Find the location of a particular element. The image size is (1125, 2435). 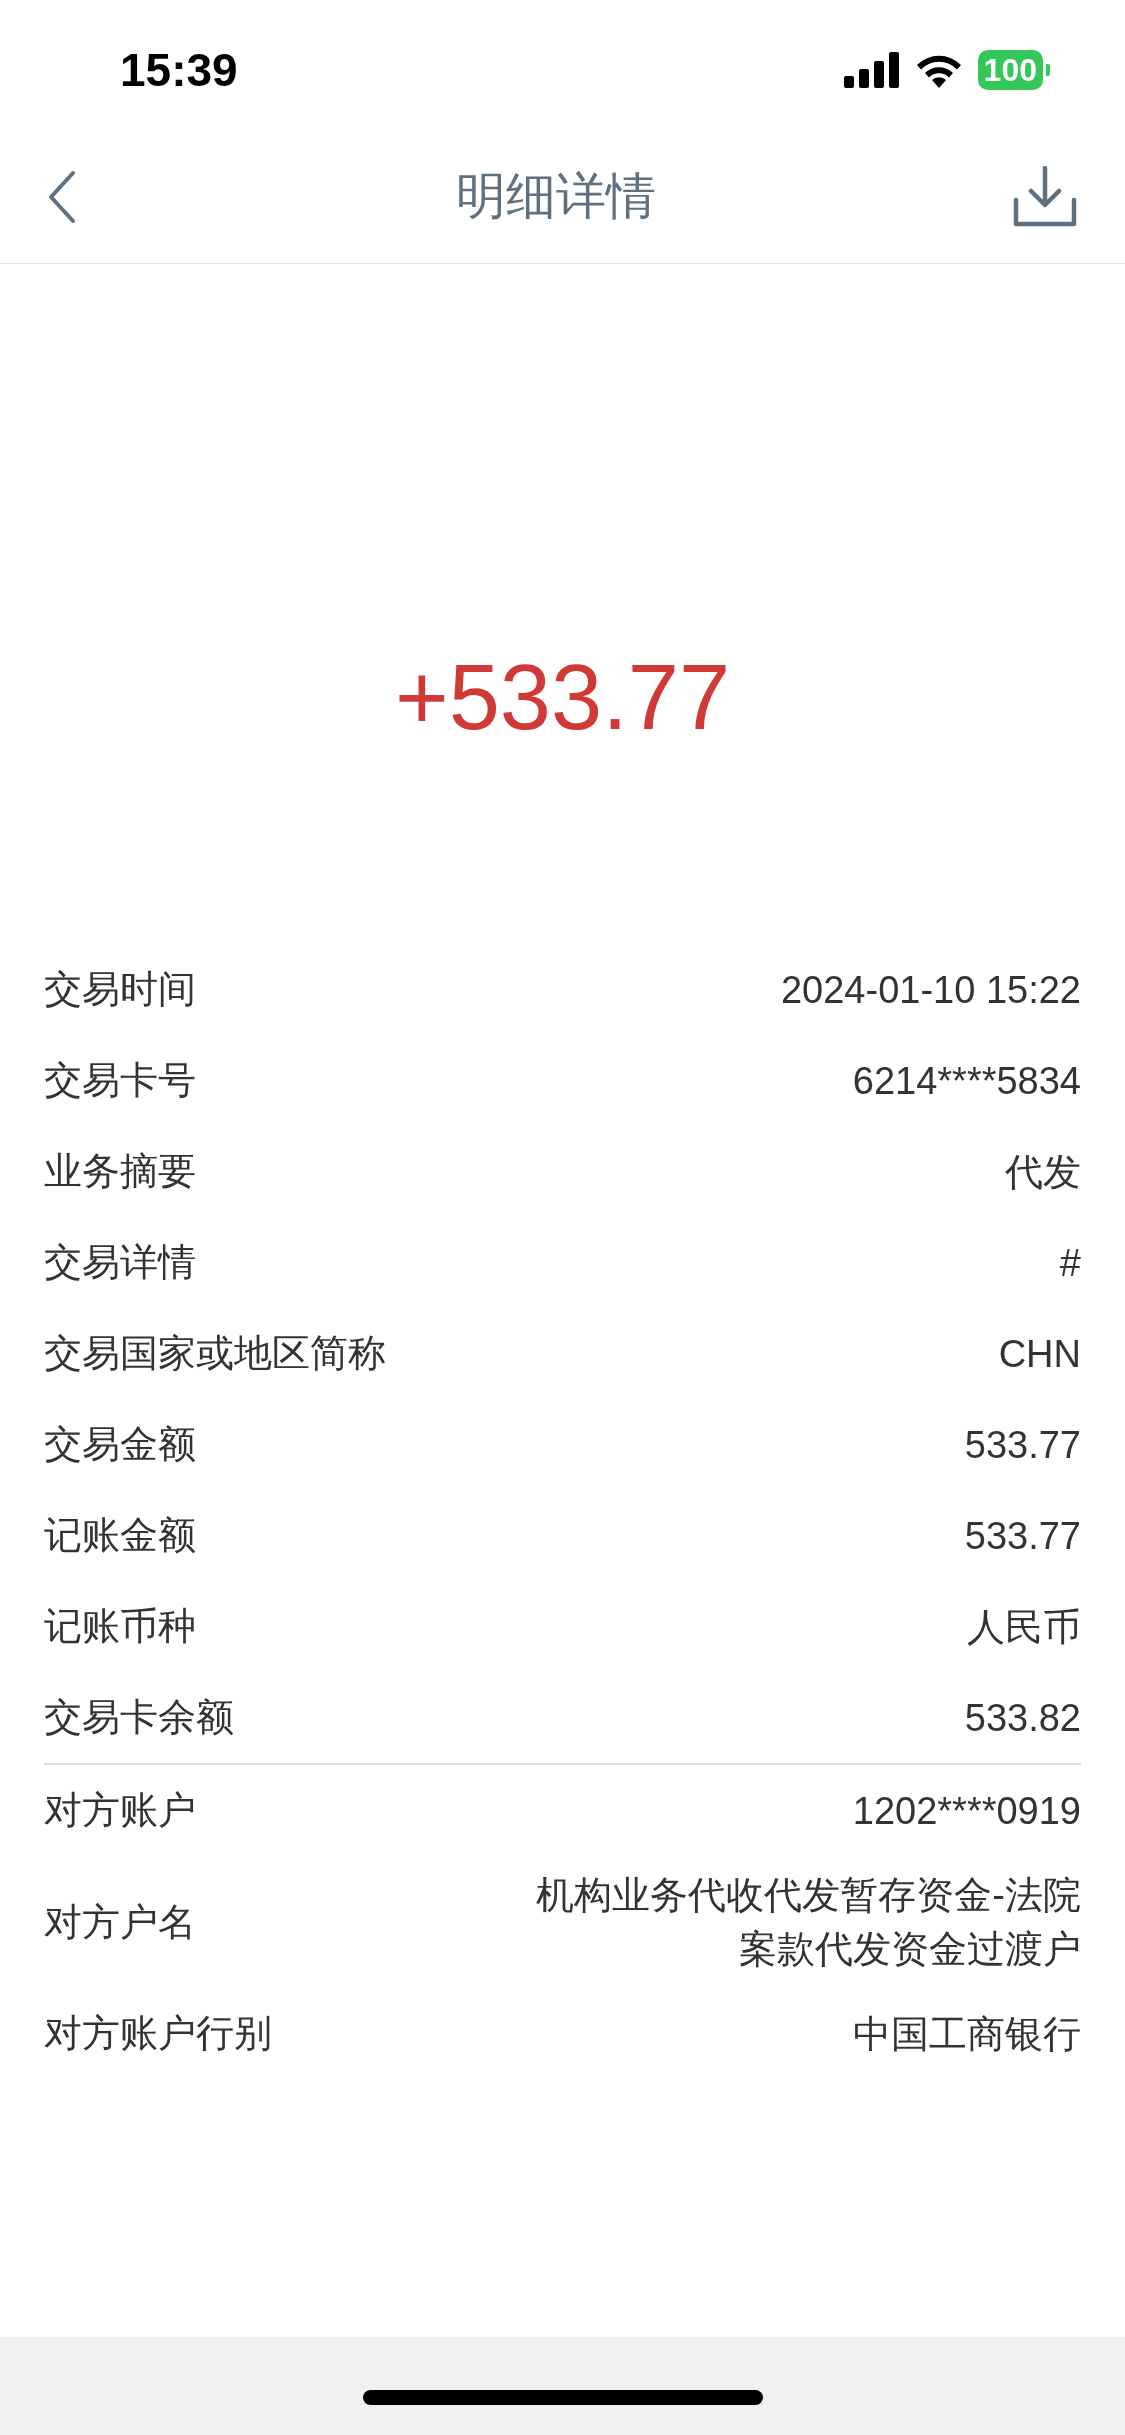

status-time: 15:39 is located at coordinates (179, 70).